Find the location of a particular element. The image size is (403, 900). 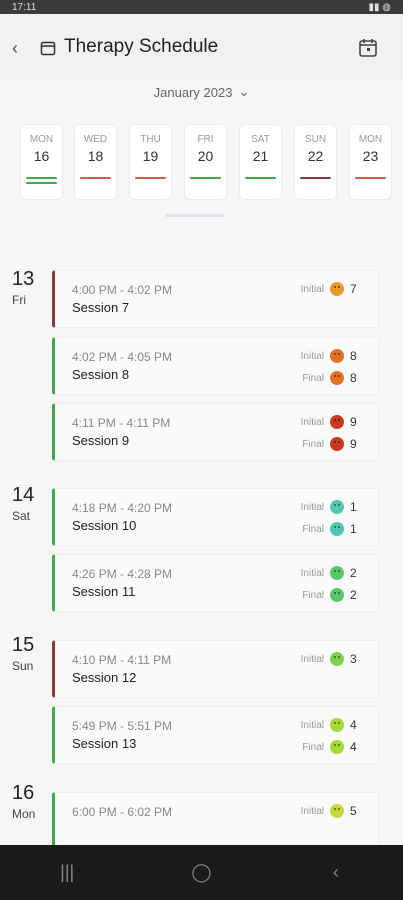

rating-initial: Initial 4 is located at coordinates (328, 725).